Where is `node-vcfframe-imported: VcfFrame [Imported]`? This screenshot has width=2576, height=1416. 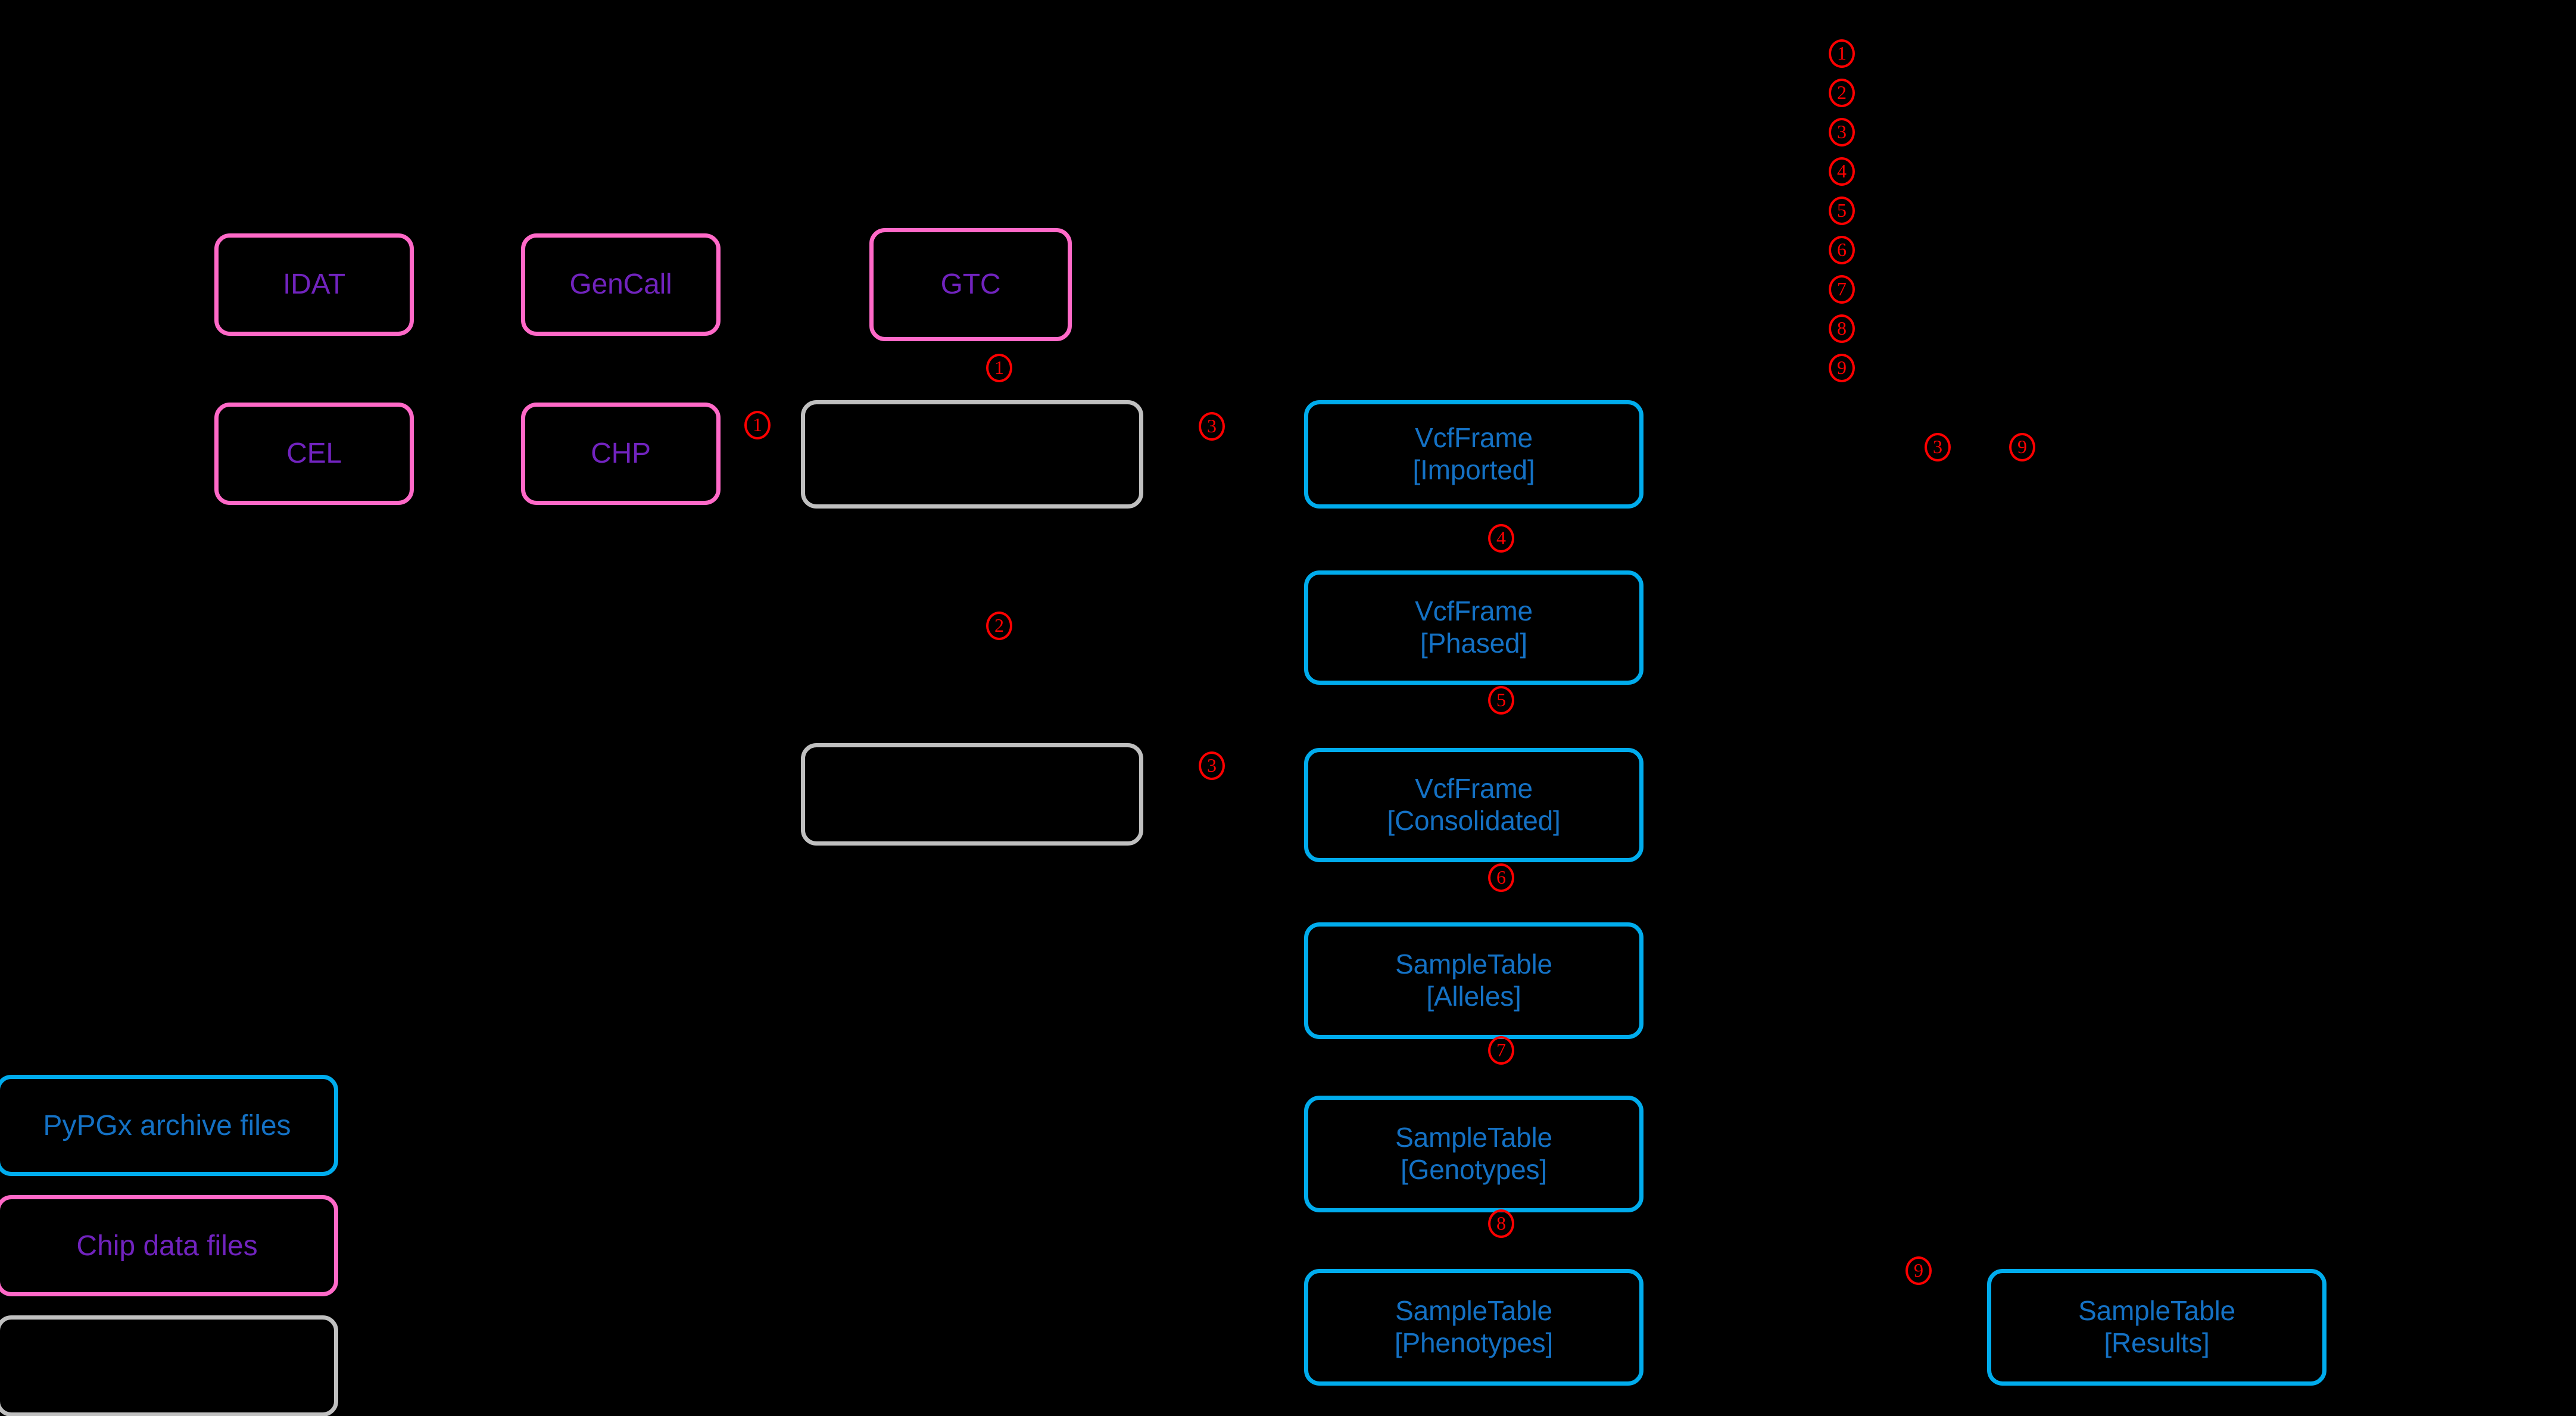
node-vcfframe-imported: VcfFrame [Imported] is located at coordinates (1473, 454).